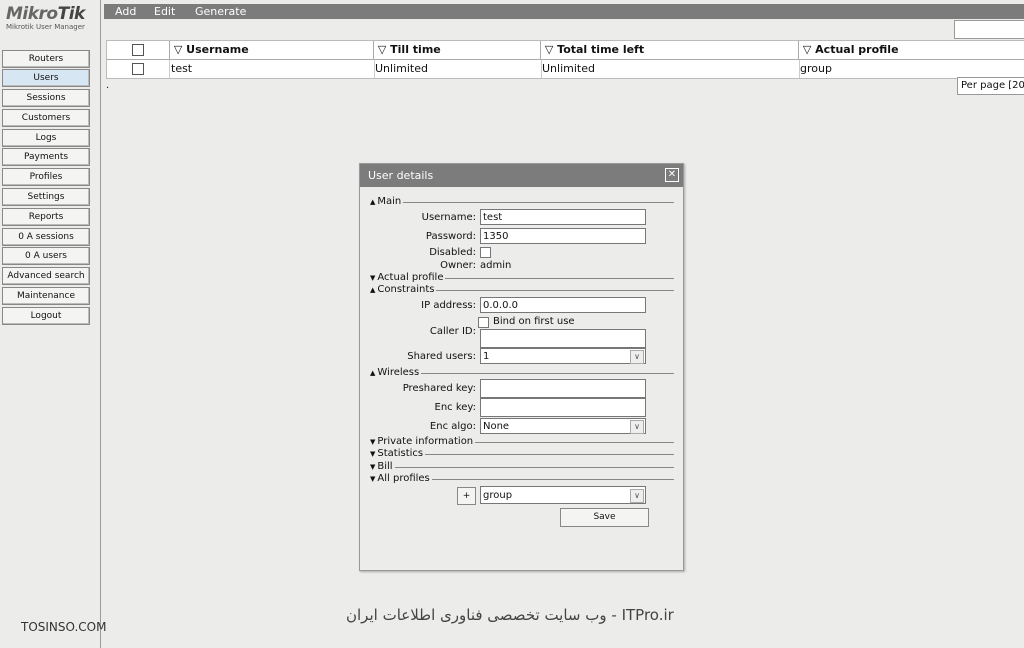  What do you see at coordinates (46, 138) in the screenshot?
I see `sidebar-item-logs: Logs` at bounding box center [46, 138].